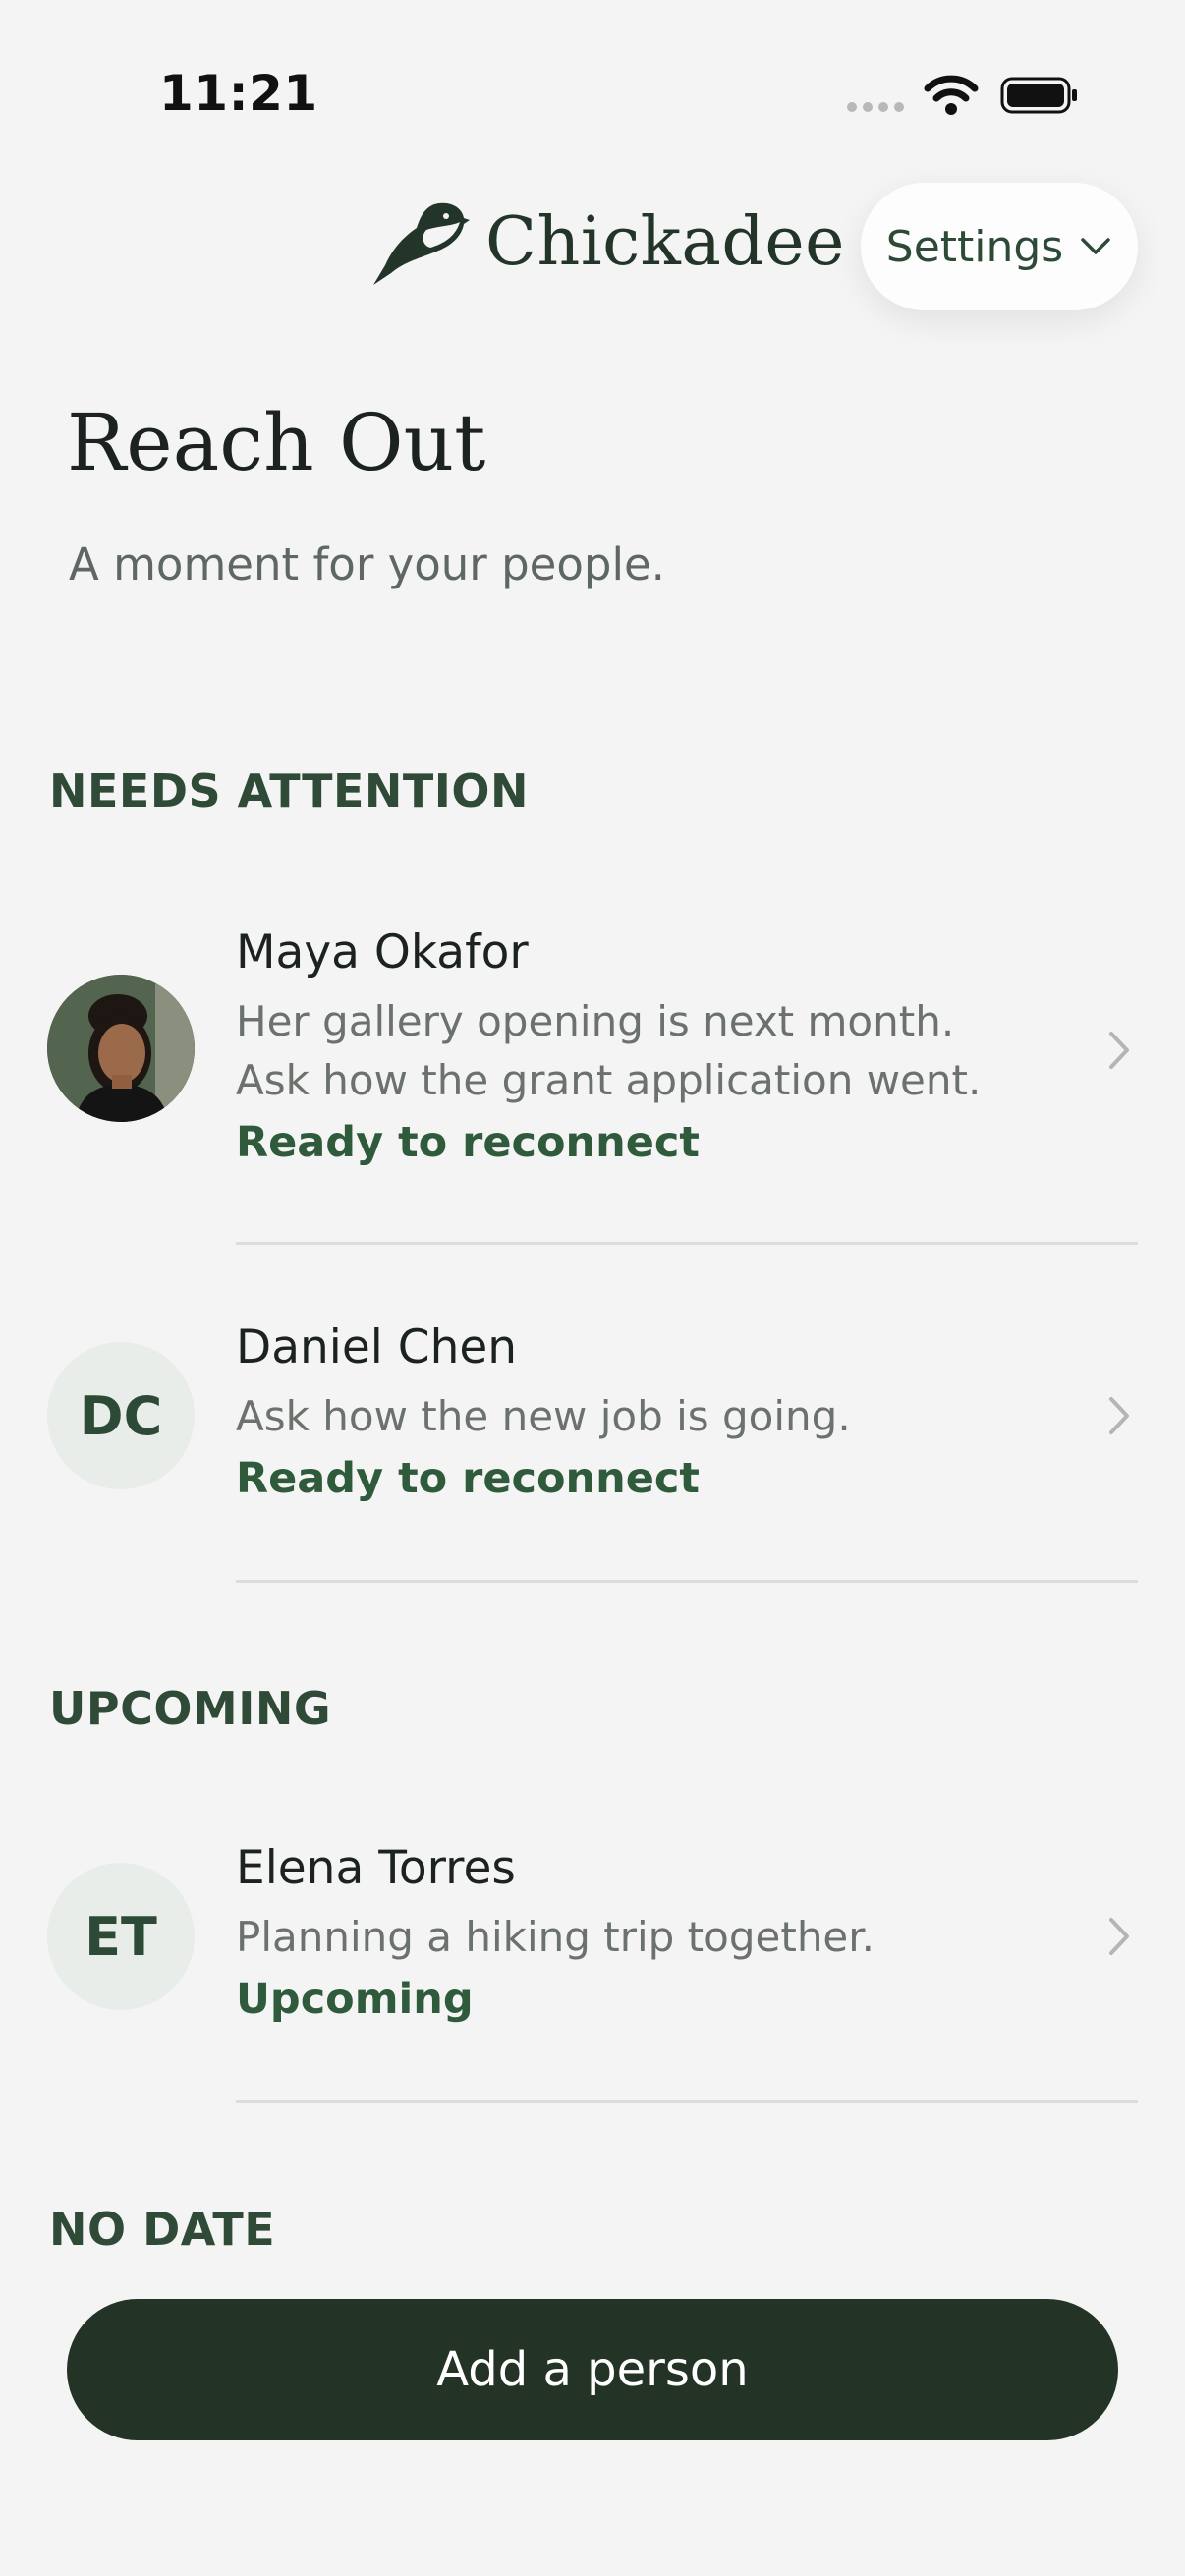  I want to click on person-name: Elena Torres, so click(376, 1868).